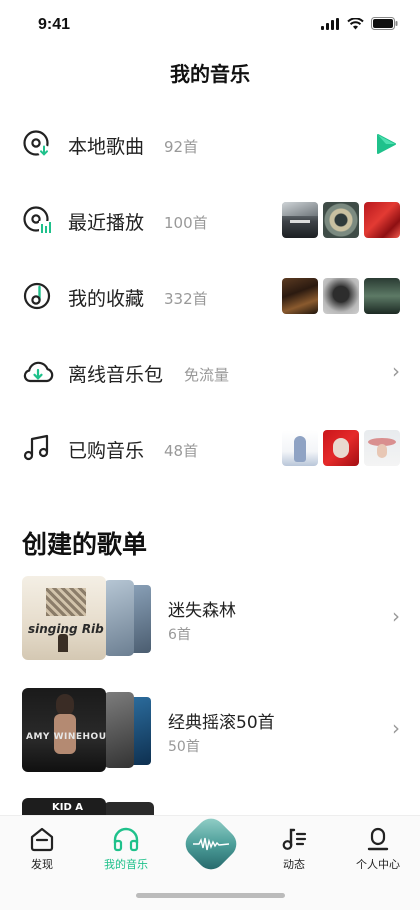 The image size is (420, 910). What do you see at coordinates (207, 375) in the screenshot?
I see `menu-count-offline: 免流量` at bounding box center [207, 375].